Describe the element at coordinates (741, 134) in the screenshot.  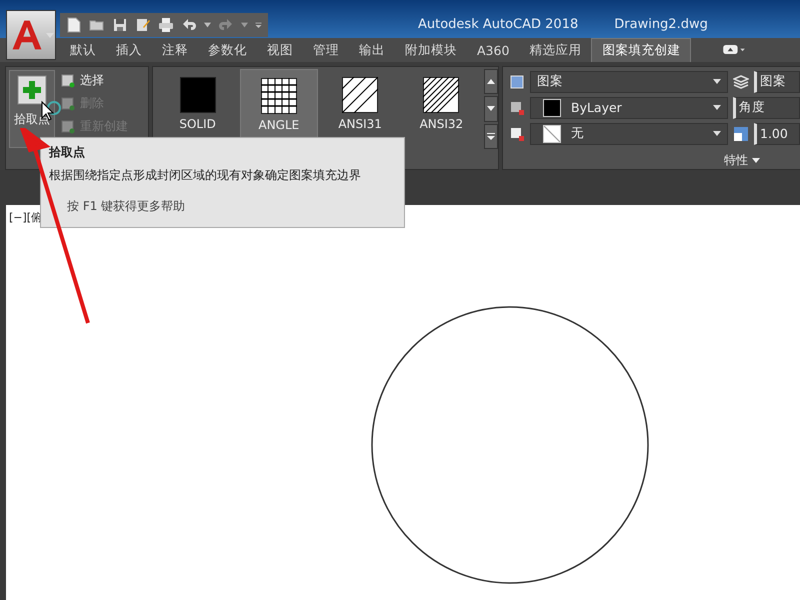
I see `scale-icon` at that location.